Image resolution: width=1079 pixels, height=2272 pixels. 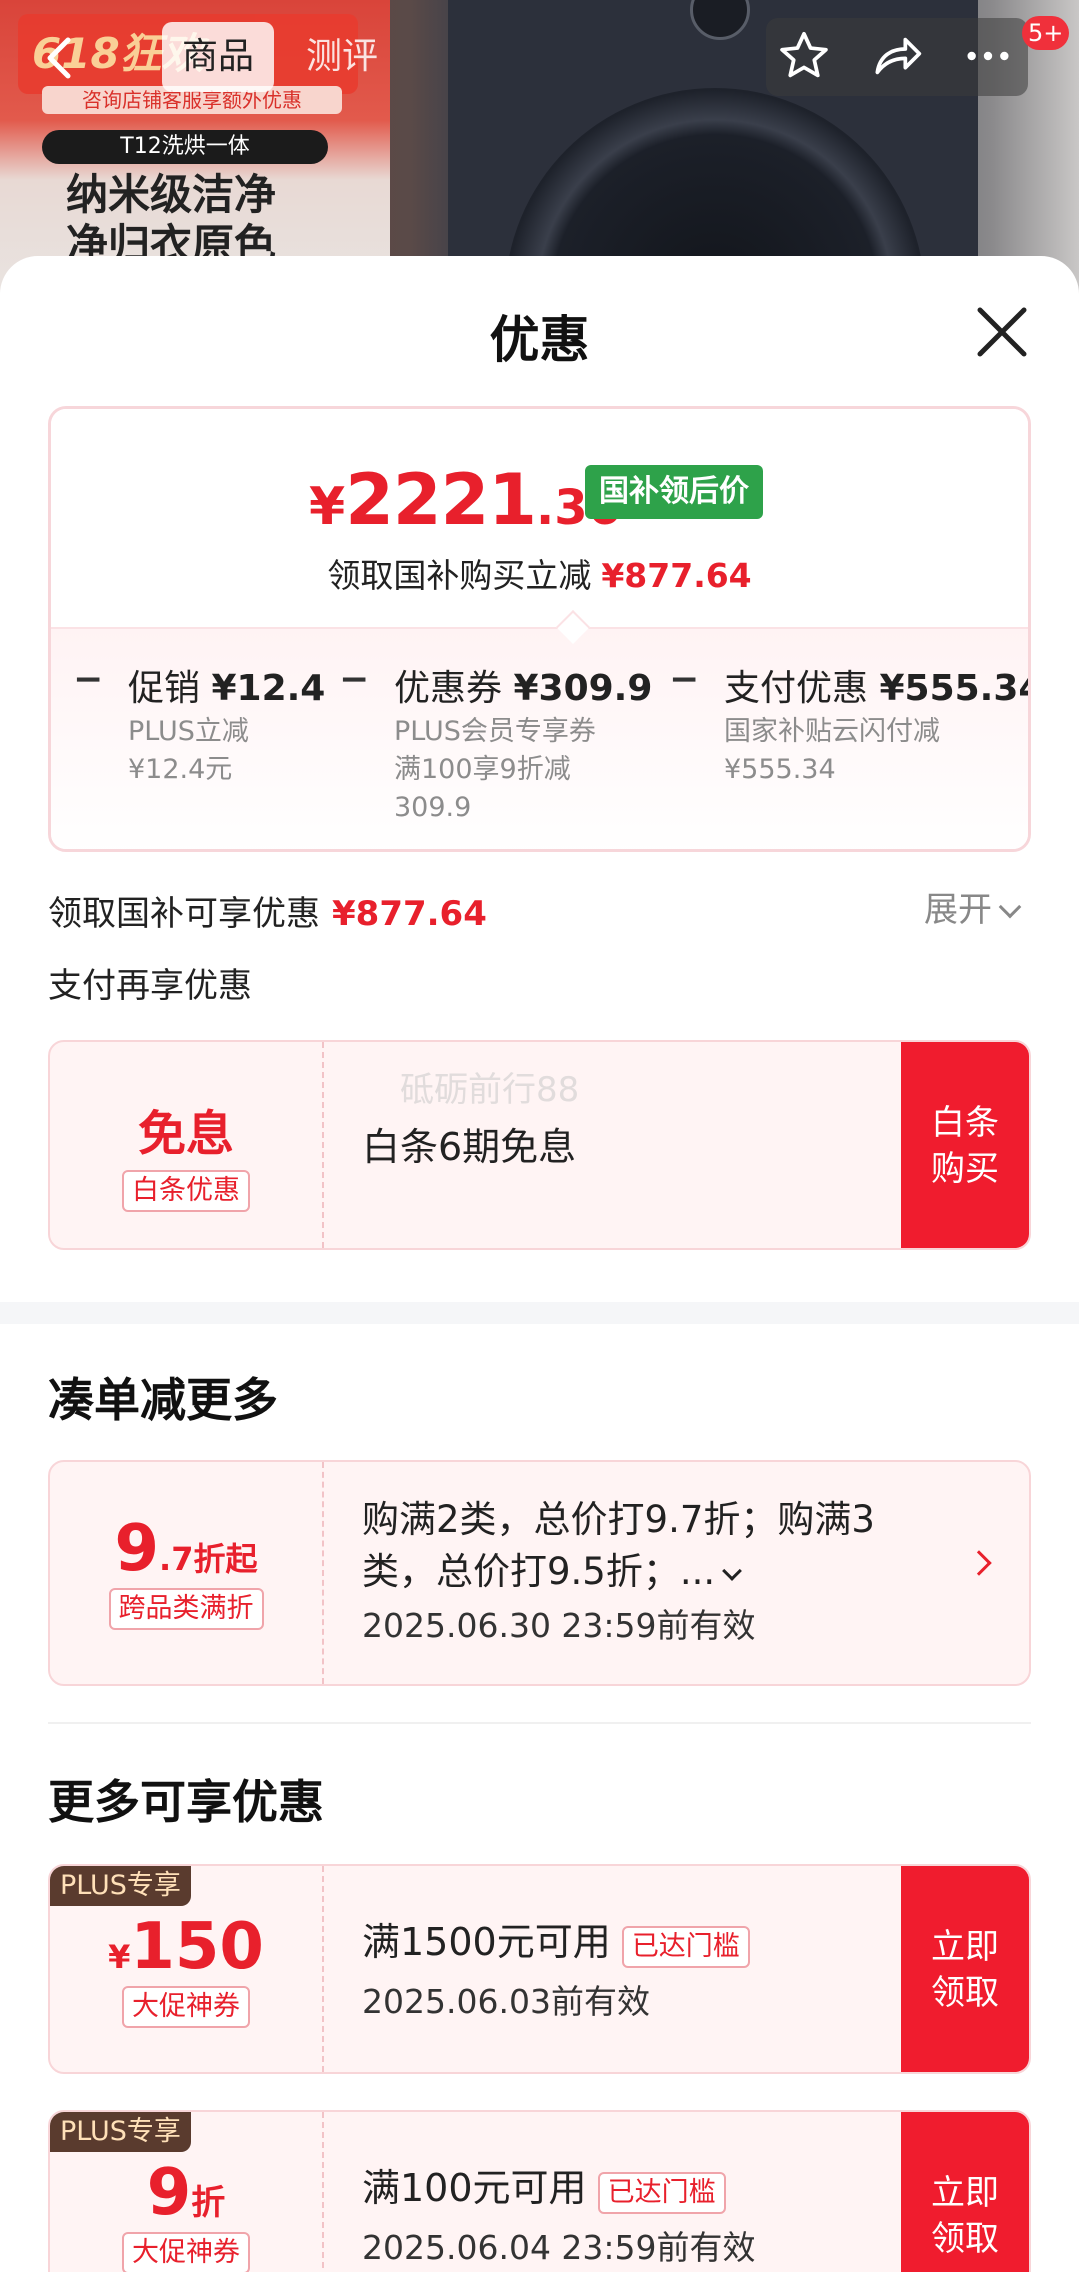 I want to click on cta-line-1: 白条, so click(x=965, y=1123).